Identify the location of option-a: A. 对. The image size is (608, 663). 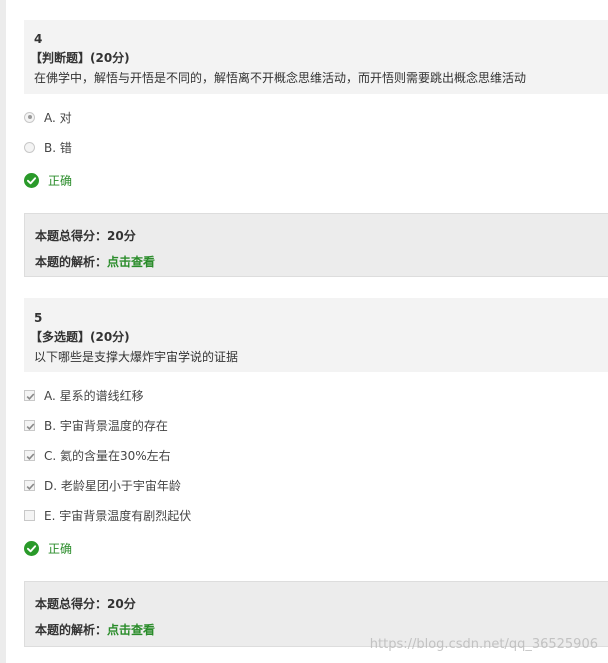
(48, 117).